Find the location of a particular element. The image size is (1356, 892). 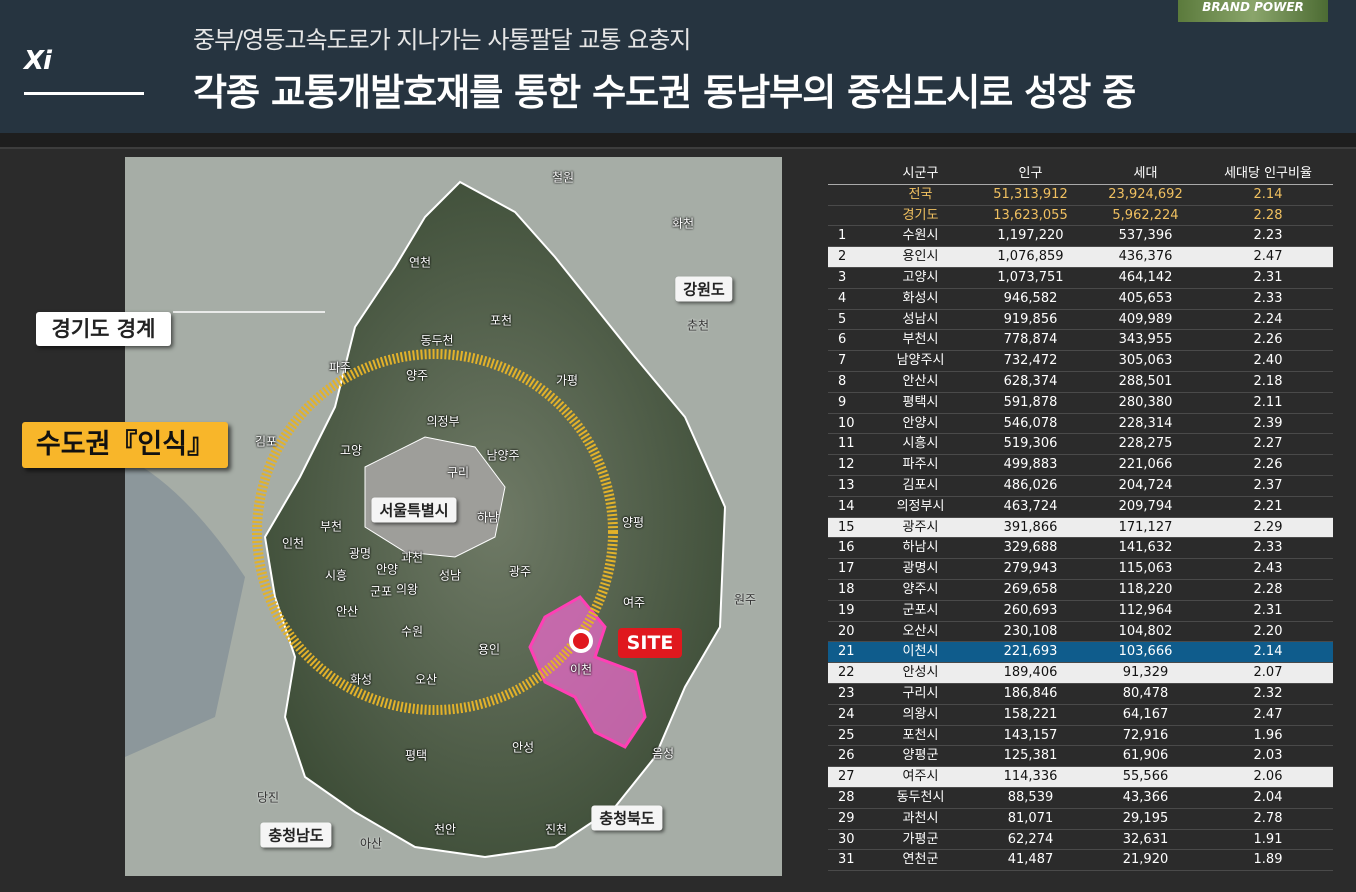

row-population: 519,306 is located at coordinates (1030, 444).